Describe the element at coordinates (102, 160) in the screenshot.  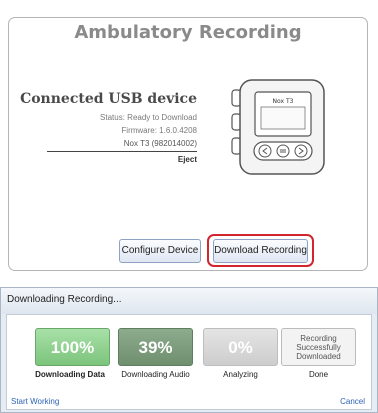
I see `eject-link: Eject` at that location.